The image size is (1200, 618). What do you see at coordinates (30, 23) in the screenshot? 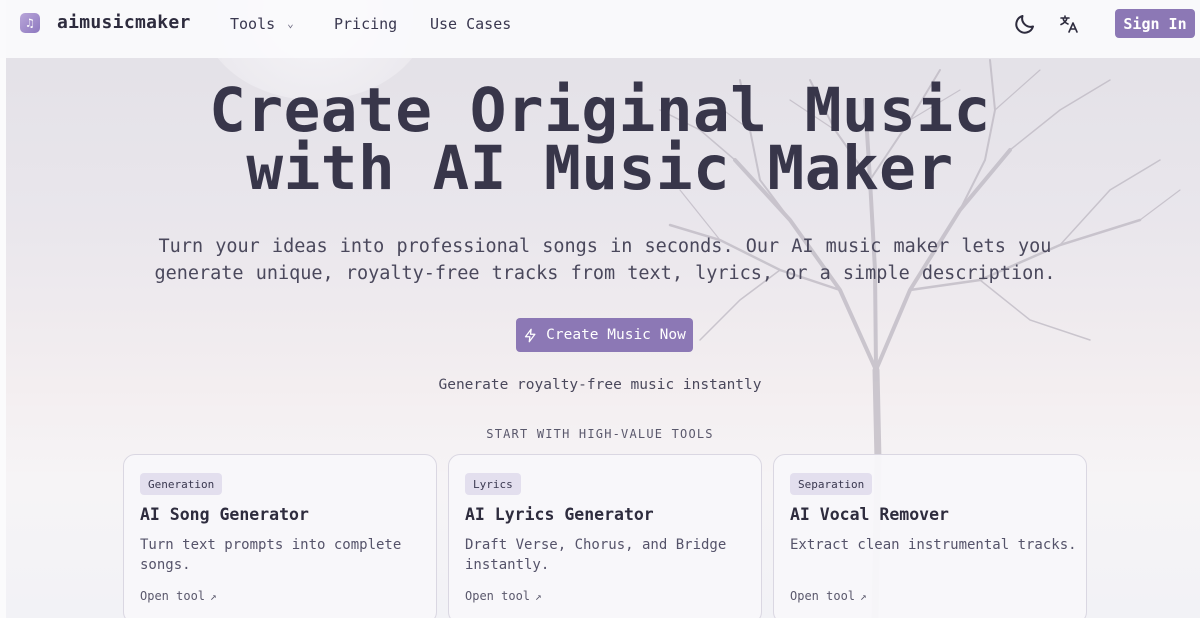
I see `music-logo-icon: ♫` at bounding box center [30, 23].